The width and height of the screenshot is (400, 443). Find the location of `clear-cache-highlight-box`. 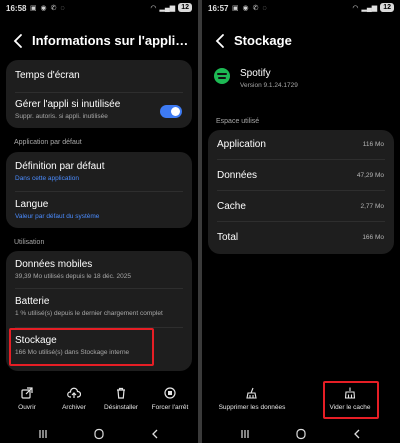

clear-cache-highlight-box is located at coordinates (351, 400).